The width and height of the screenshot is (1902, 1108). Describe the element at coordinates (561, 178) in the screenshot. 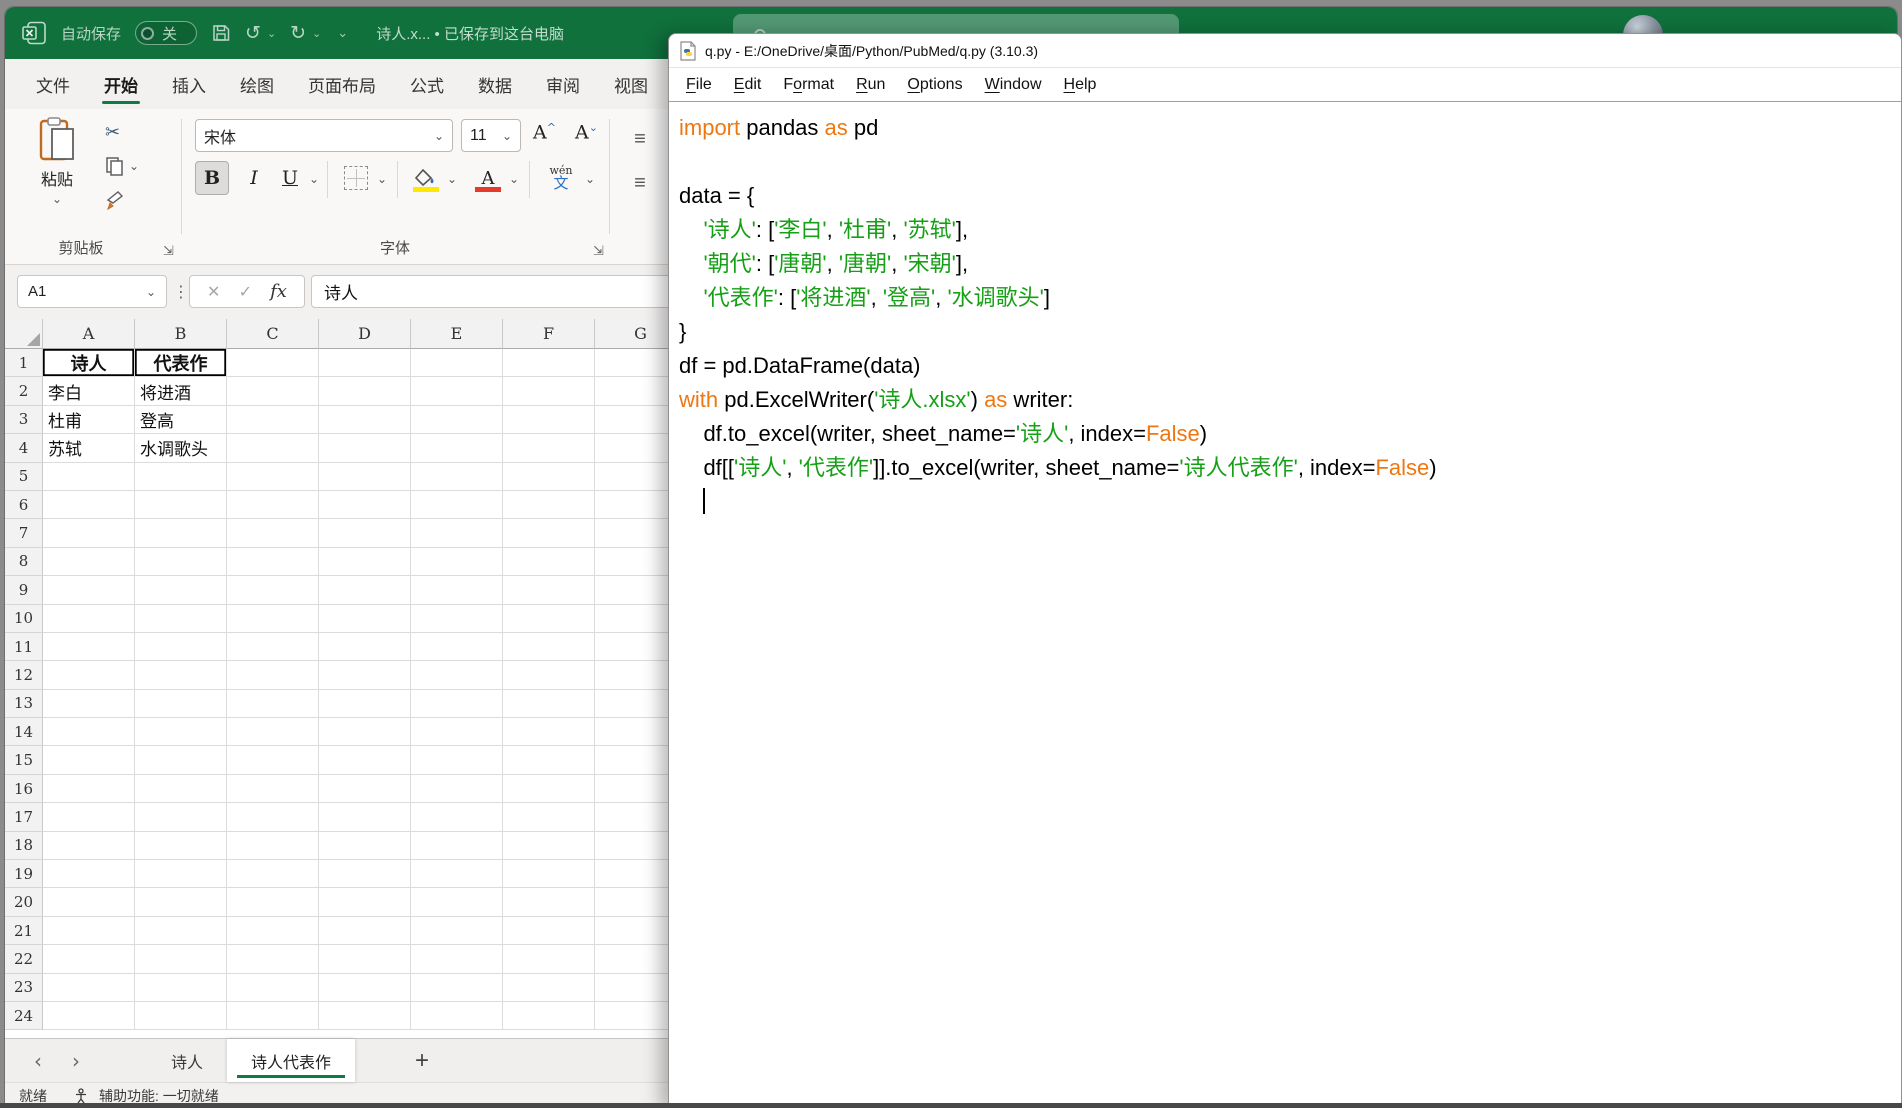

I see `phonetic-guide-button: wén 文` at that location.